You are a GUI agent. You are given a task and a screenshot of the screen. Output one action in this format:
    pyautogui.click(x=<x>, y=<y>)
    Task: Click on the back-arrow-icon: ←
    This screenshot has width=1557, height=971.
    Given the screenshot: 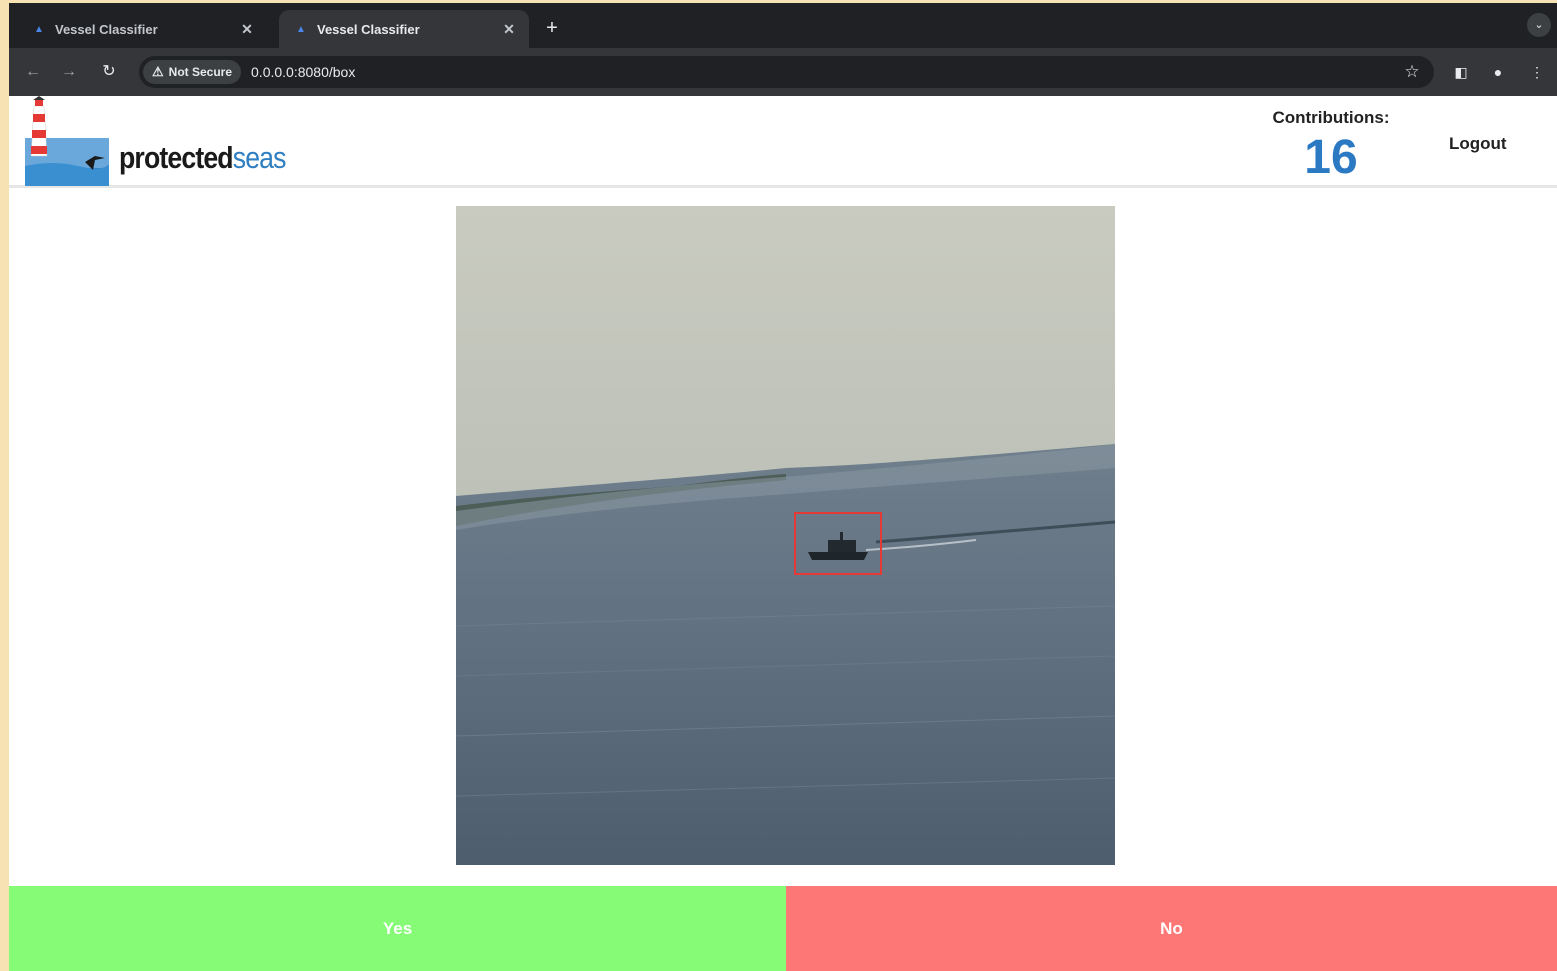 What is the action you would take?
    pyautogui.click(x=33, y=72)
    